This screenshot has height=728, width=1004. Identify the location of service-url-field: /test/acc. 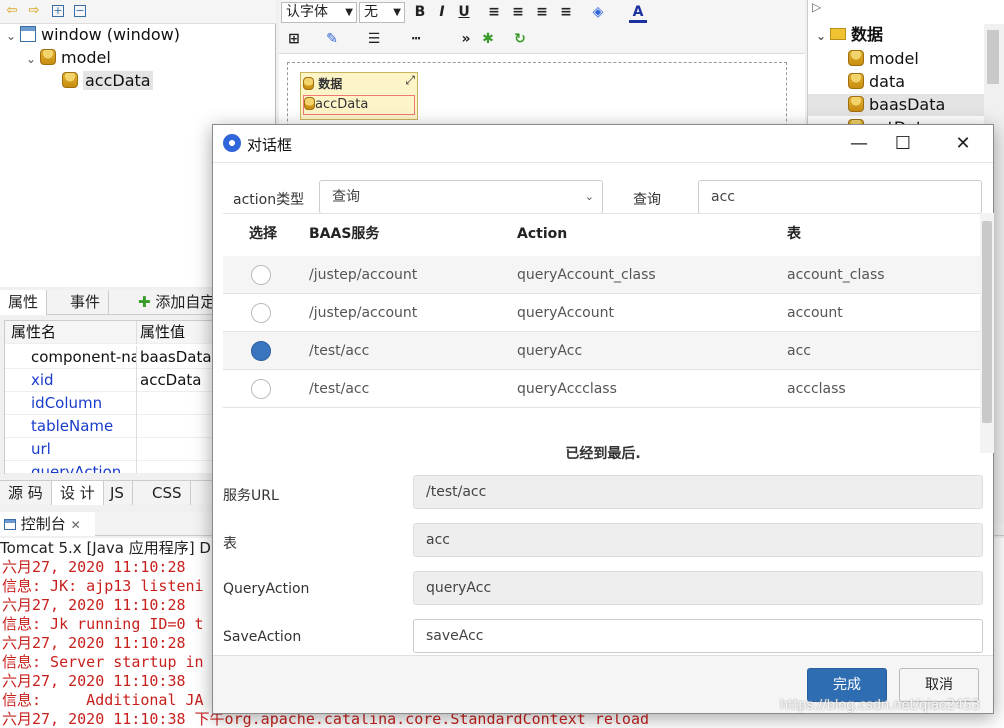
(698, 492).